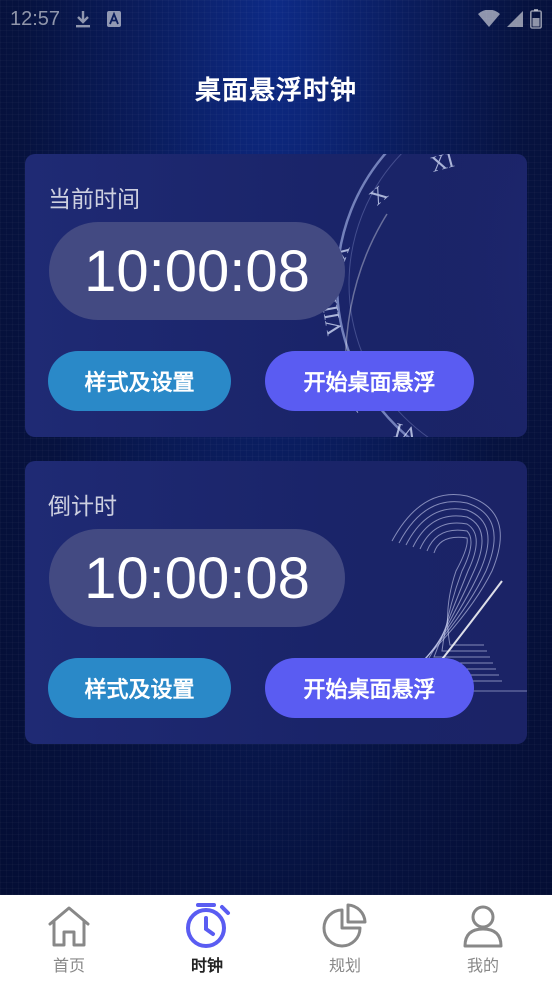 This screenshot has width=552, height=983. I want to click on nav-item-mine: 我的, so click(483, 939).